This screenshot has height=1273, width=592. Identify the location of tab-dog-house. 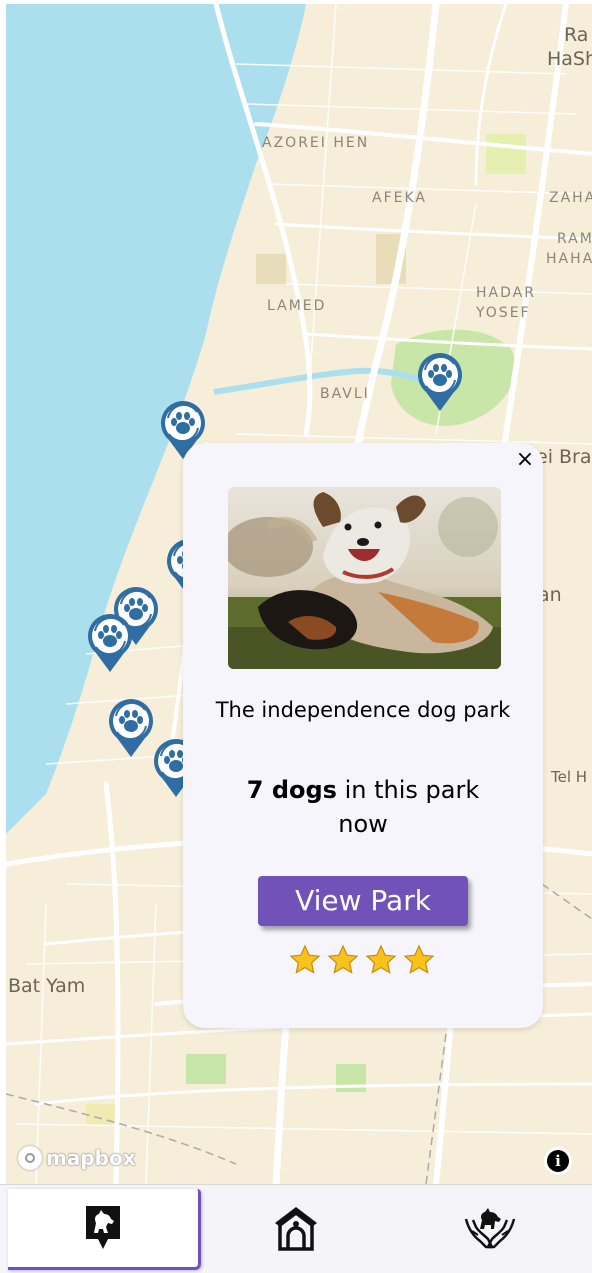
(296, 1228).